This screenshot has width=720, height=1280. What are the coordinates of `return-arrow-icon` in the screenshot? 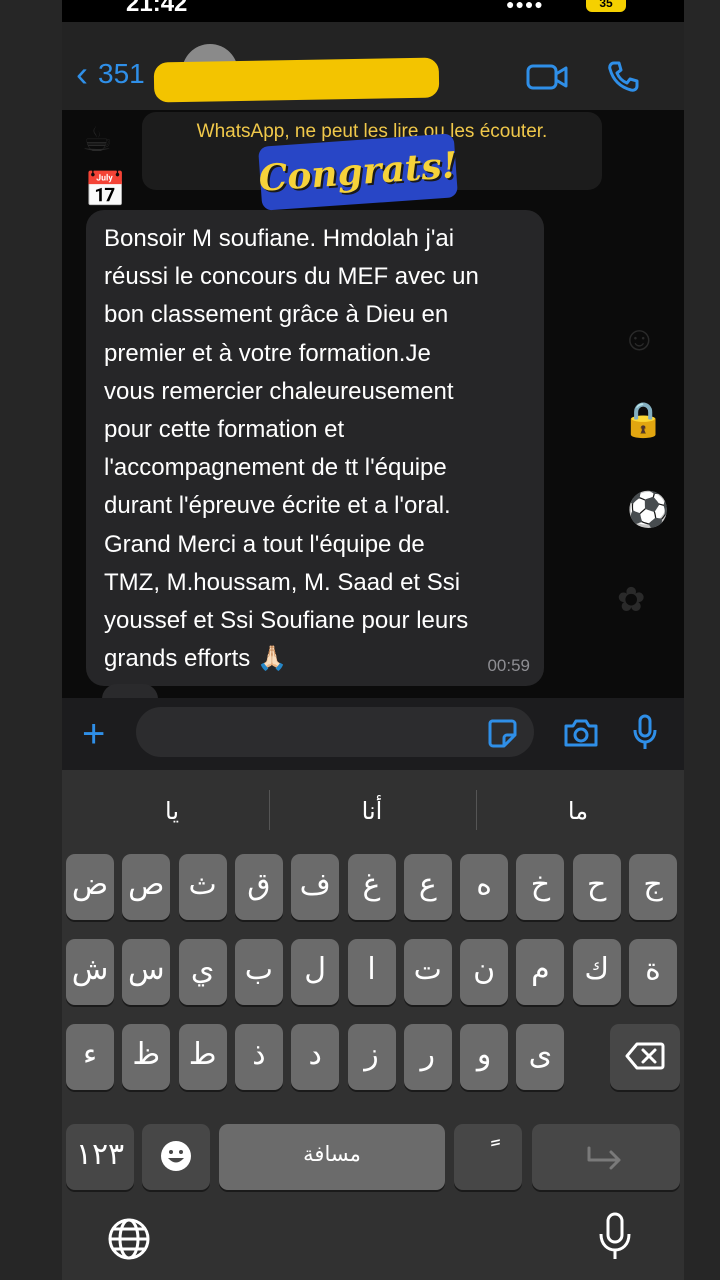 It's located at (604, 1158).